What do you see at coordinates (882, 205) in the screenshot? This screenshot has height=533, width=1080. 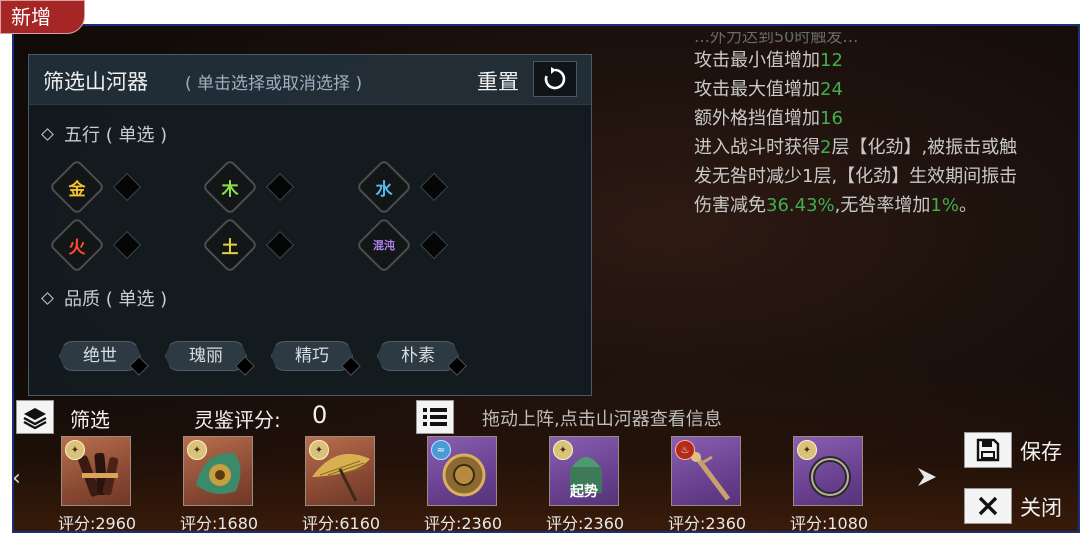 I see `description-text: ,无咎率增加` at bounding box center [882, 205].